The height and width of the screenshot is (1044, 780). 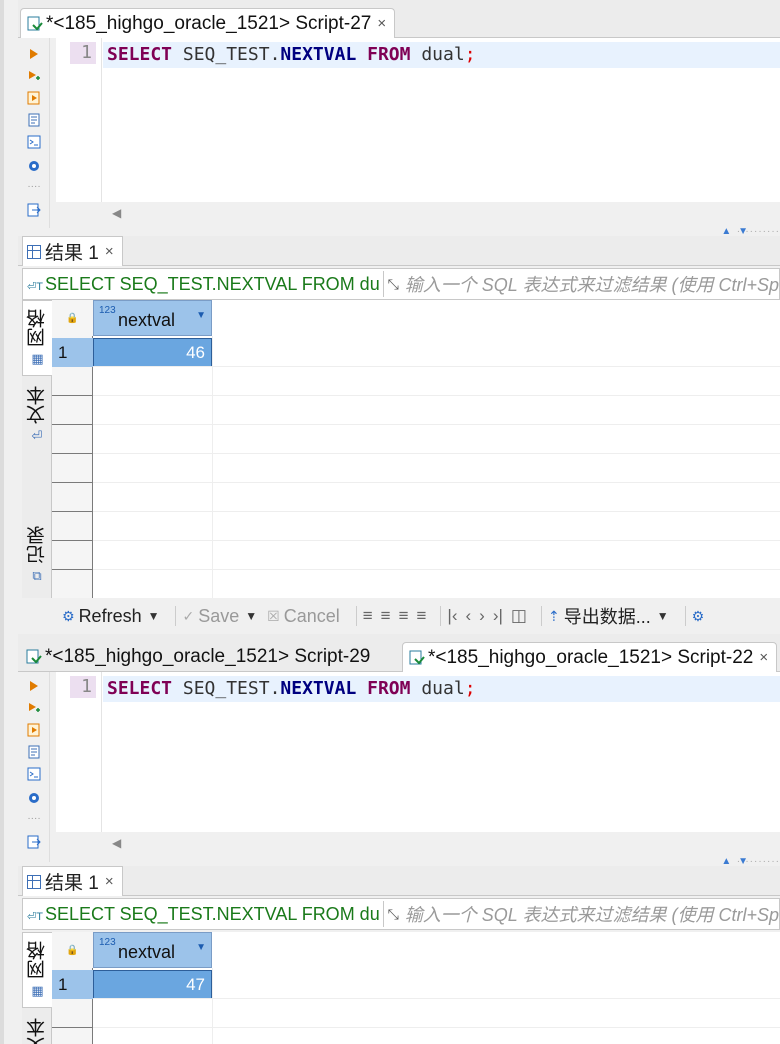 I want to click on sql-table: dual, so click(x=443, y=54).